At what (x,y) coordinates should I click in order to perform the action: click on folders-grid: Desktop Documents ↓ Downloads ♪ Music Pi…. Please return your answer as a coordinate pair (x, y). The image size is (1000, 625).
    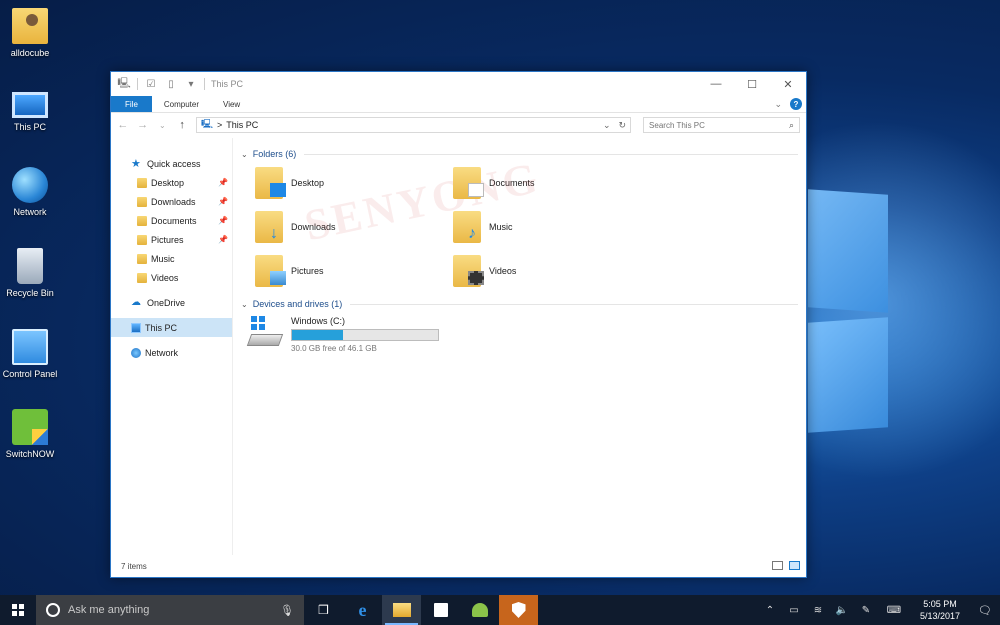
    Looking at the image, I should click on (519, 227).